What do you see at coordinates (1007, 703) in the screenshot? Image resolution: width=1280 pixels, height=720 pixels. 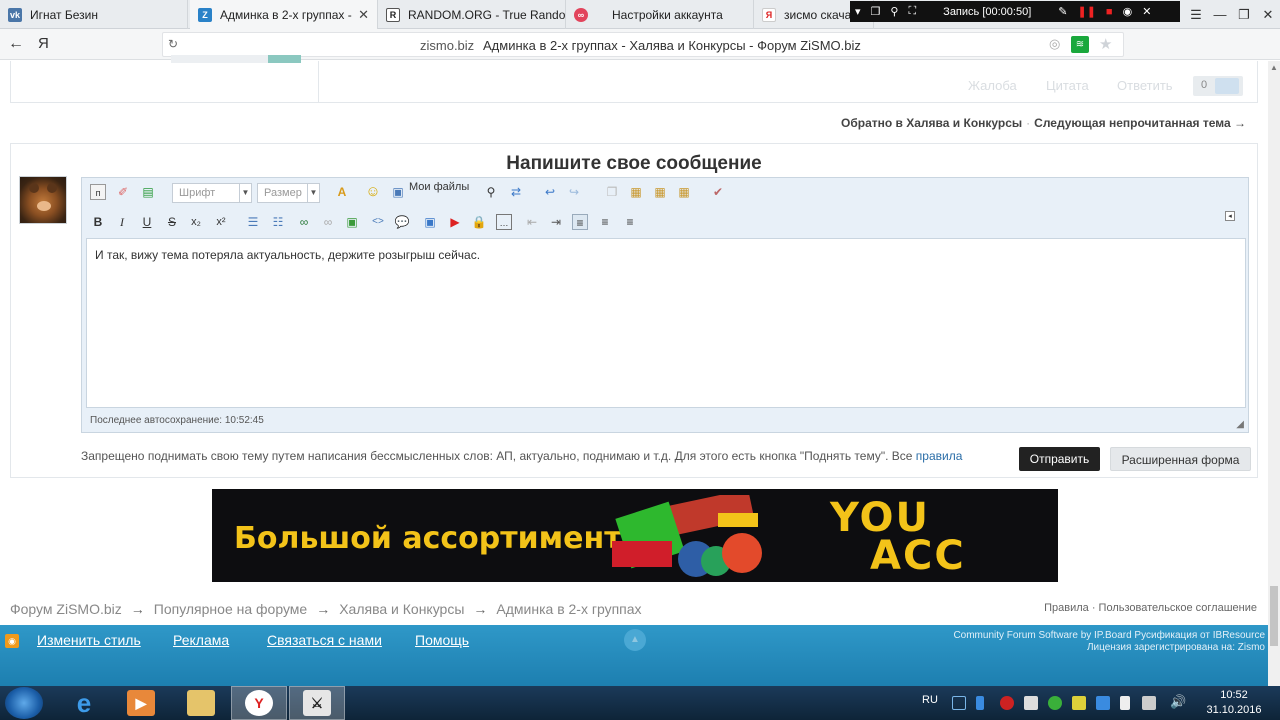 I see `tray-record-icon` at bounding box center [1007, 703].